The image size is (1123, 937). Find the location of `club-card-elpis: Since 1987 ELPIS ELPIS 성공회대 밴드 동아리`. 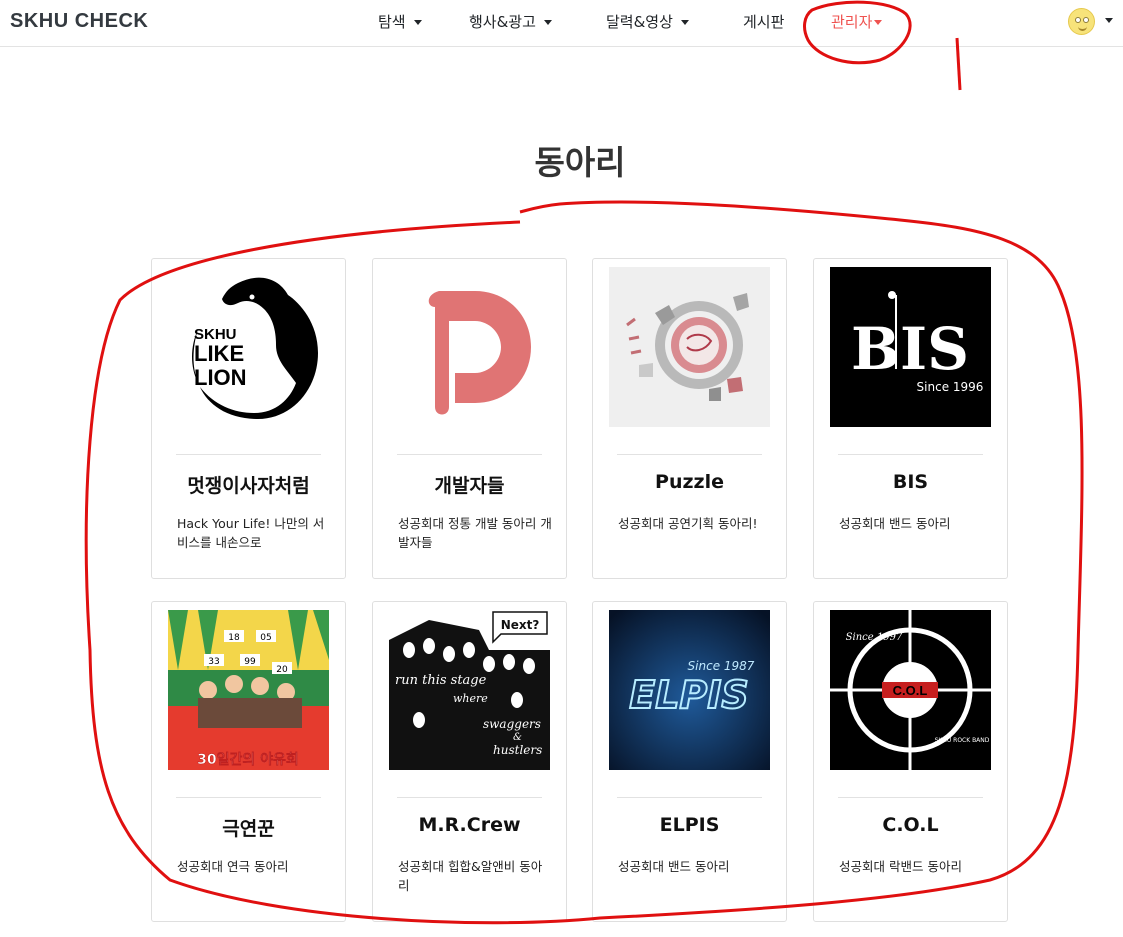

club-card-elpis: Since 1987 ELPIS ELPIS 성공회대 밴드 동아리 is located at coordinates (689, 761).